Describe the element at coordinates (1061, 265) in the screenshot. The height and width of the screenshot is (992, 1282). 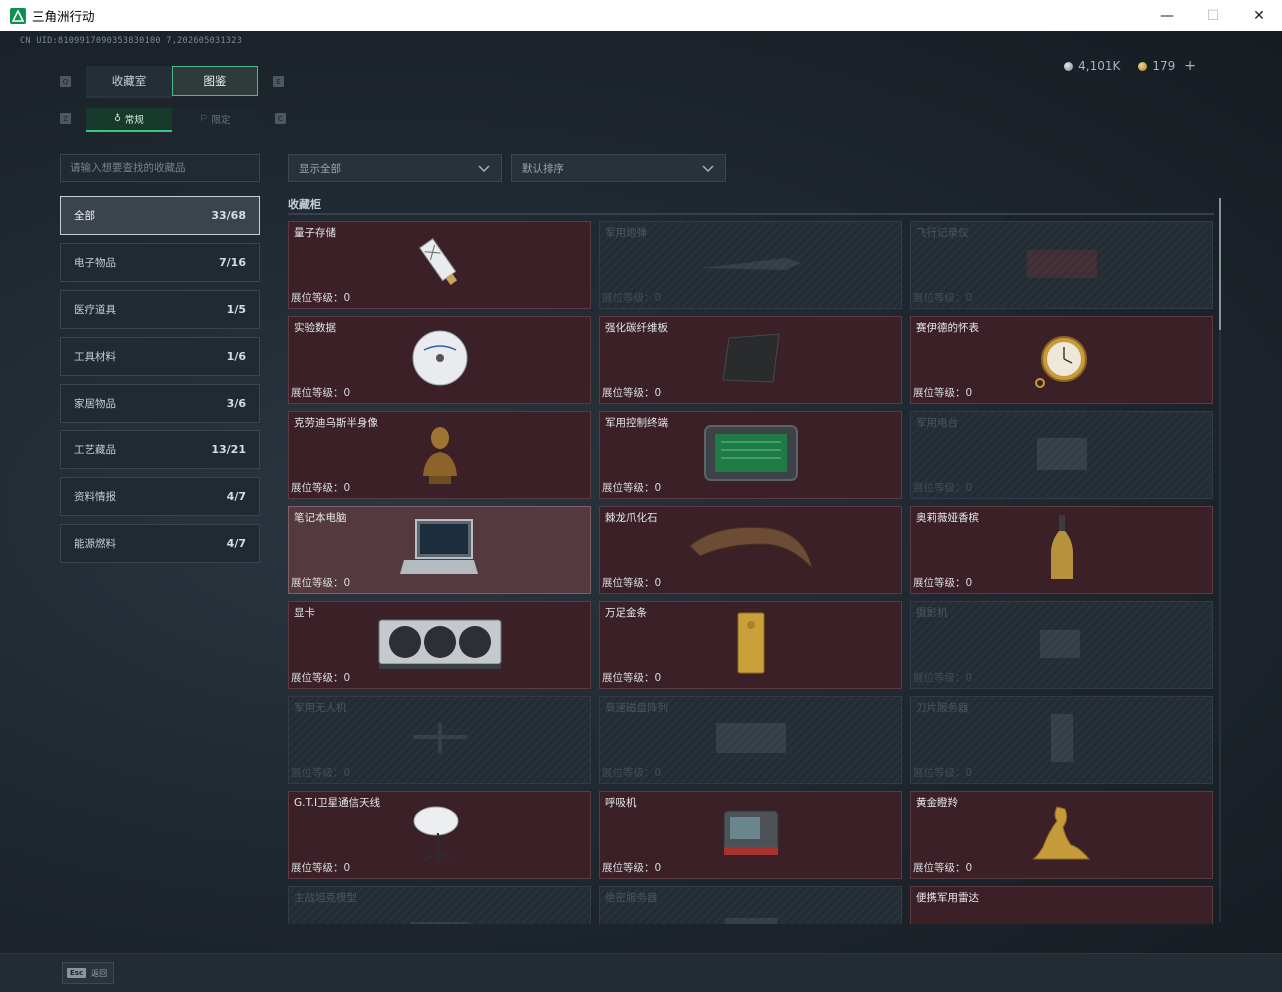
I see `item-card: 飞行记录仪 展位等级：0` at that location.